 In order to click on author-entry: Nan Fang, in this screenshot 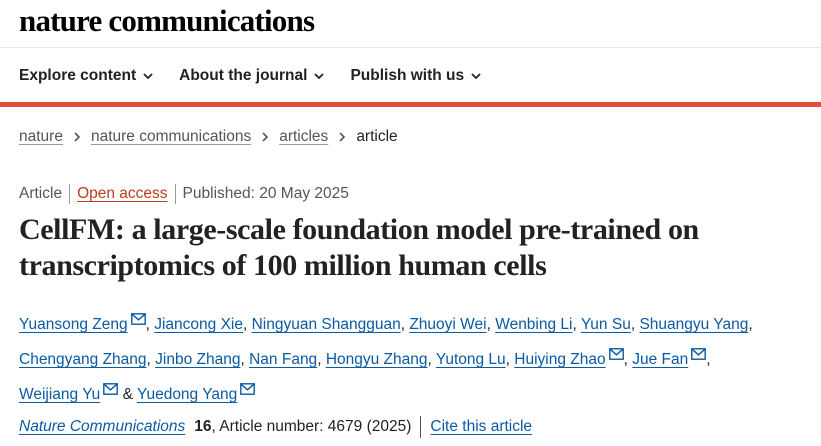, I will do `click(285, 359)`.